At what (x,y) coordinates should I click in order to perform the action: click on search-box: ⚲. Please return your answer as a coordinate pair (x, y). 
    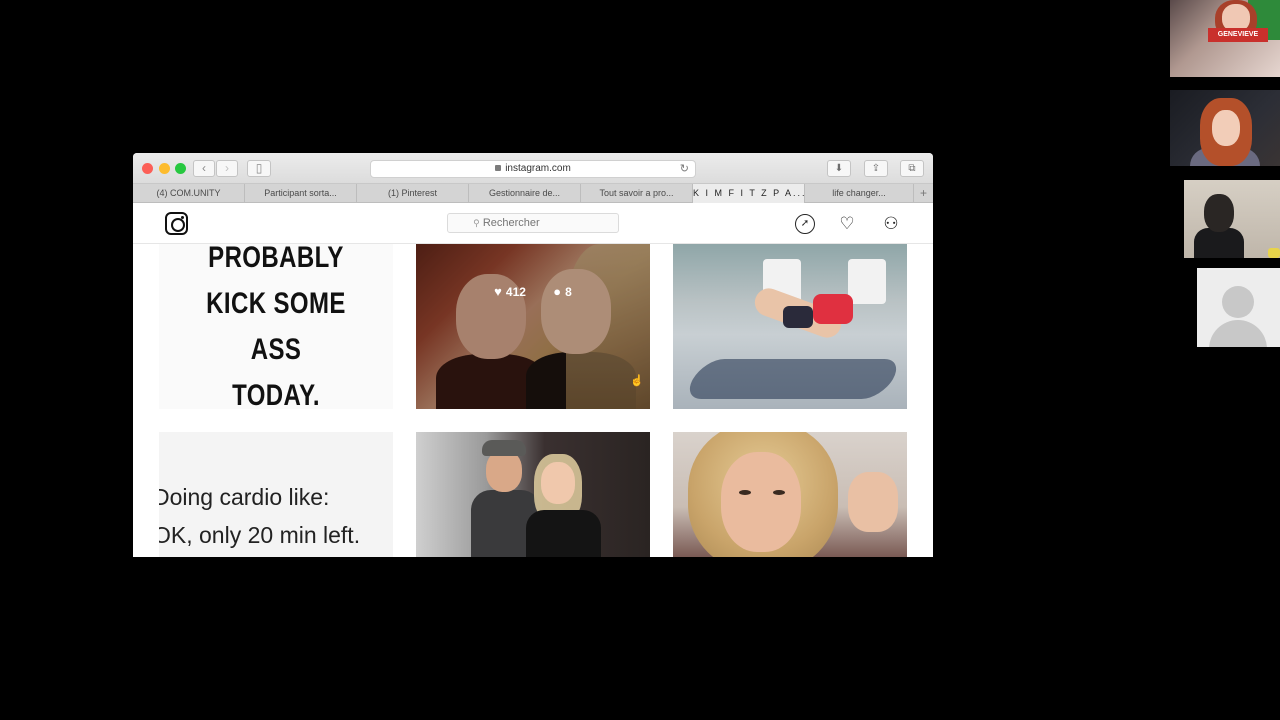
    Looking at the image, I should click on (533, 223).